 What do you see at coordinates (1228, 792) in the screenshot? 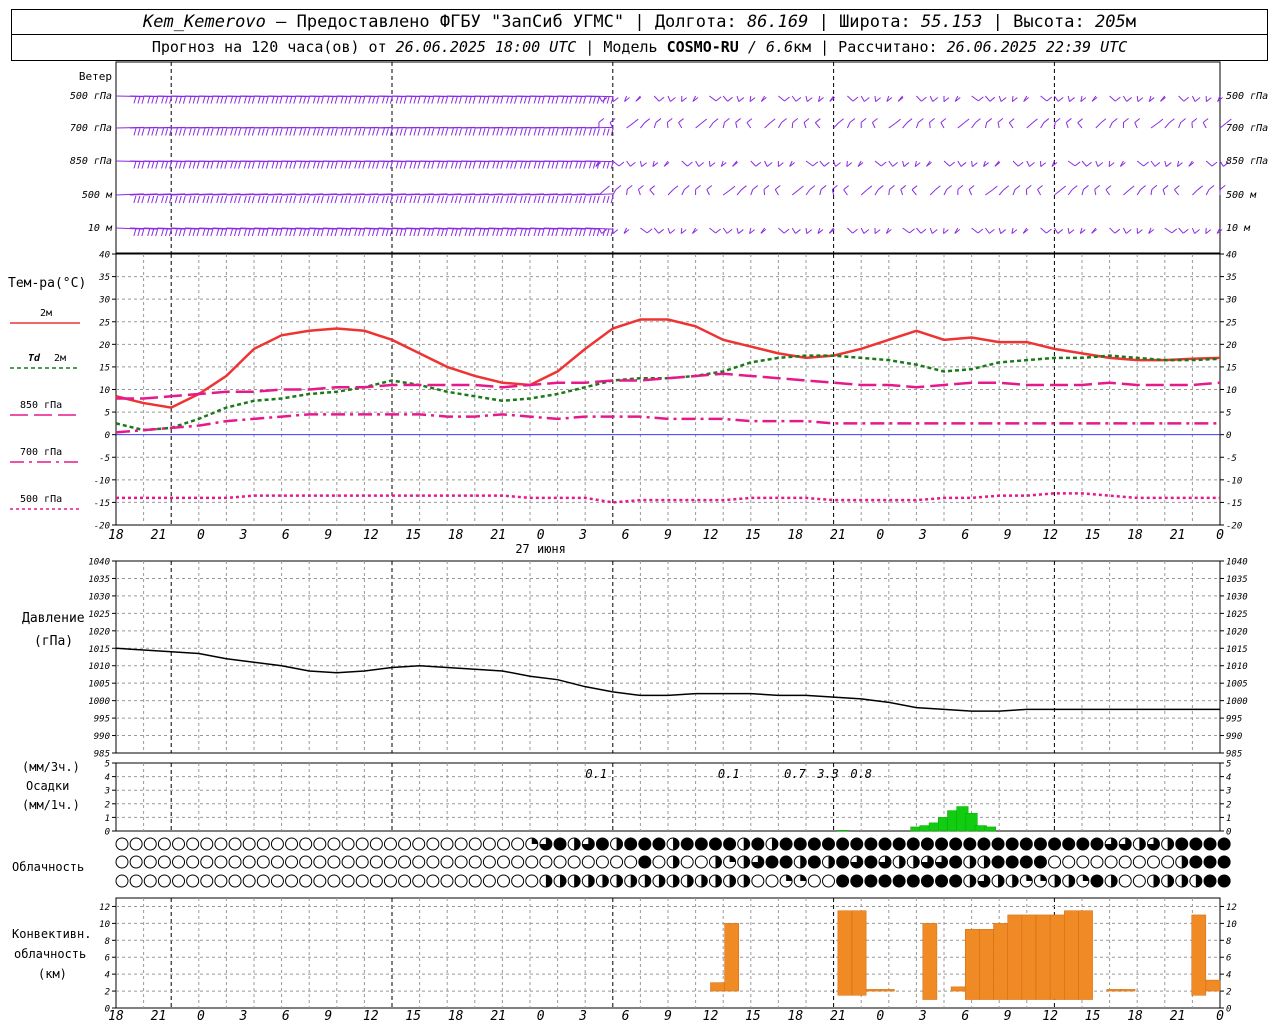
I see `y-tick-label-right: 3` at bounding box center [1228, 792].